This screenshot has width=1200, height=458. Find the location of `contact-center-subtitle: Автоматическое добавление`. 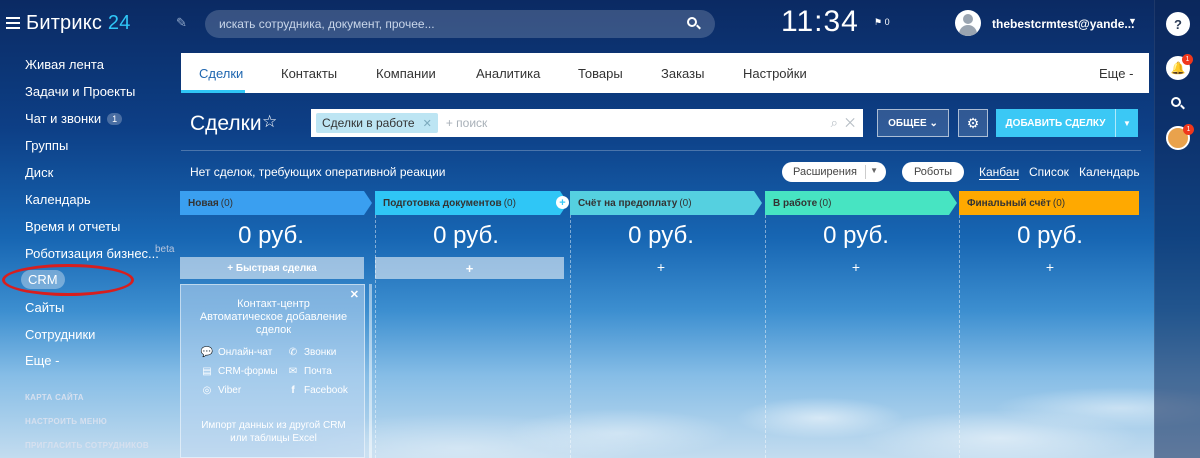

contact-center-subtitle: Автоматическое добавление is located at coordinates (273, 317).